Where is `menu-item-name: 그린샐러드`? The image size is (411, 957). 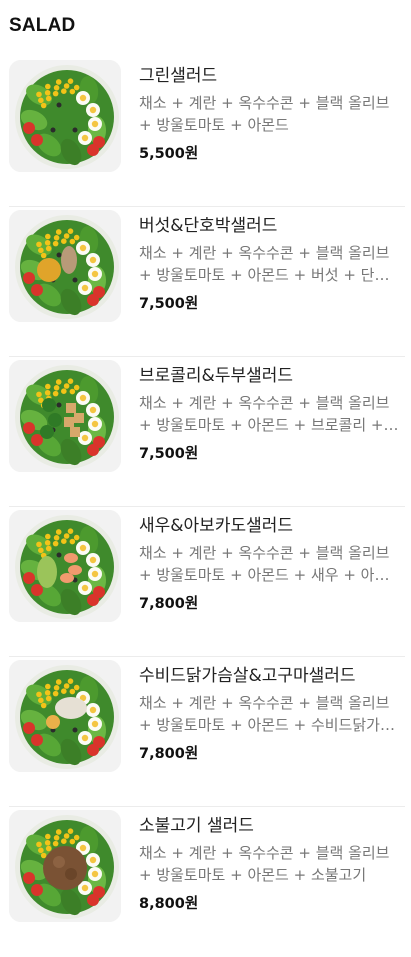
menu-item-name: 그린샐러드 is located at coordinates (178, 76).